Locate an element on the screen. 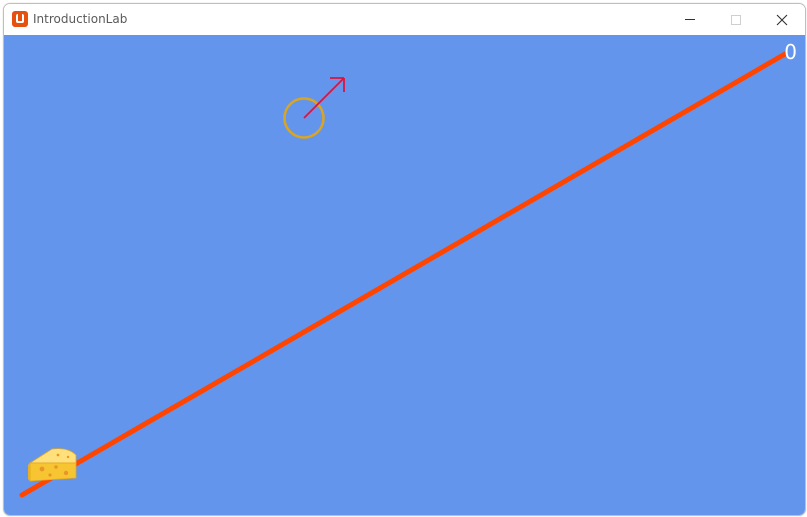  maximize-icon is located at coordinates (736, 19).